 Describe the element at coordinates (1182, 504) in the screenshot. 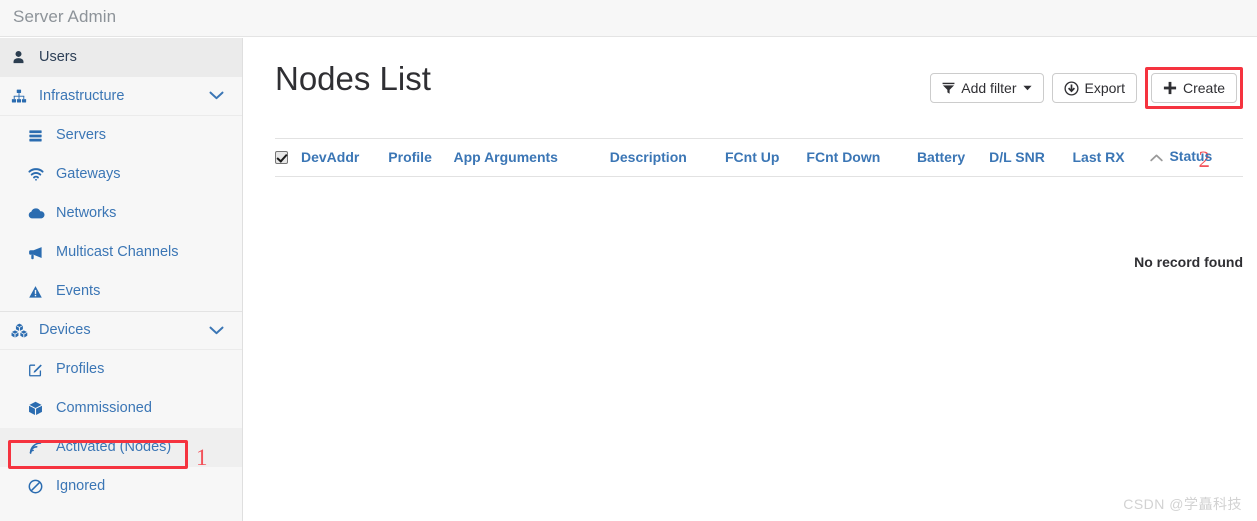

I see `watermark: CSDN @学矗科技` at that location.